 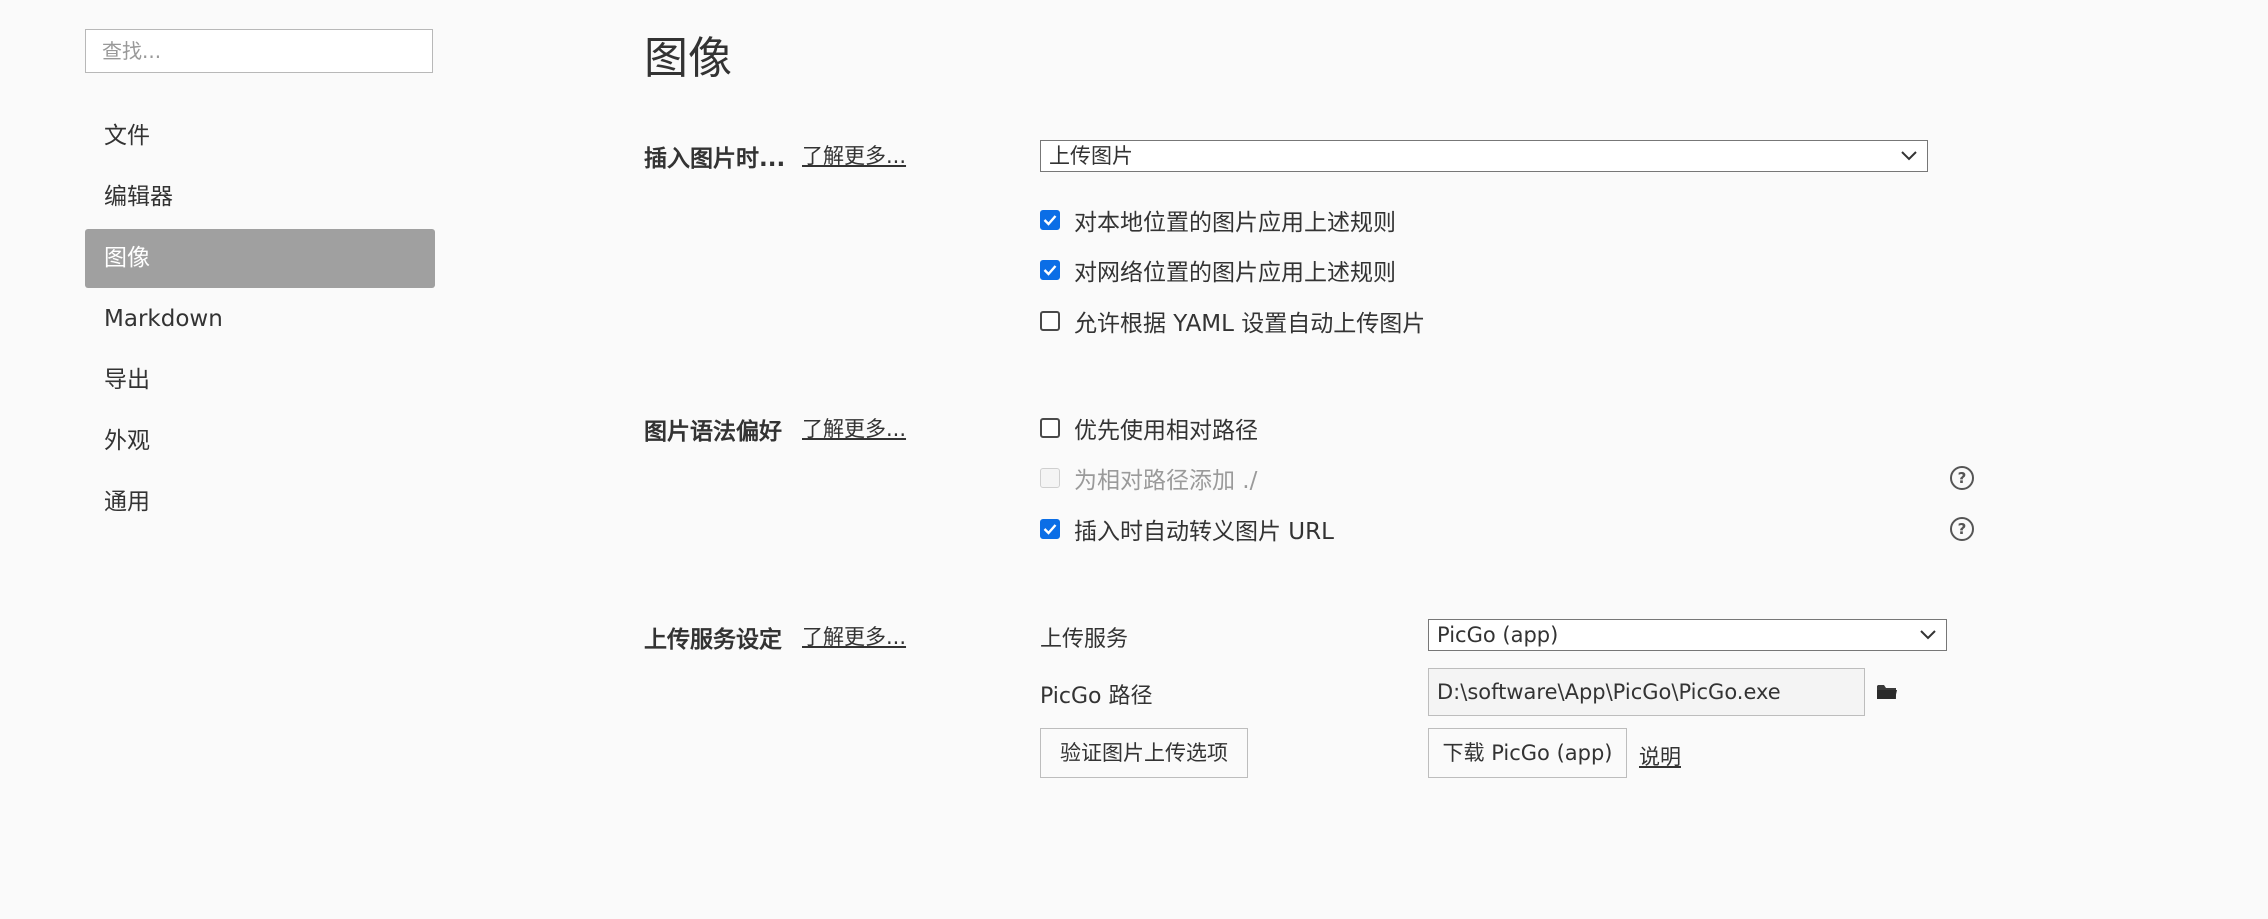 What do you see at coordinates (1050, 478) in the screenshot?
I see `add-dot-slash-checkbox` at bounding box center [1050, 478].